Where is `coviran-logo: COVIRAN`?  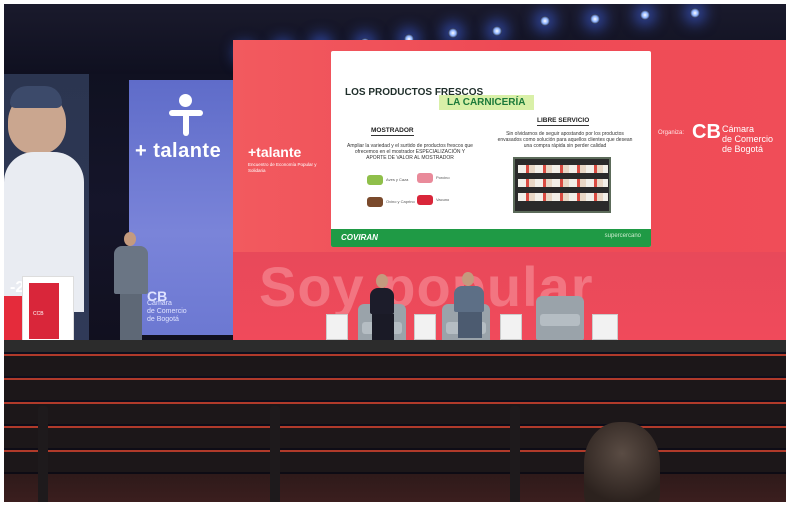 coviran-logo: COVIRAN is located at coordinates (359, 237).